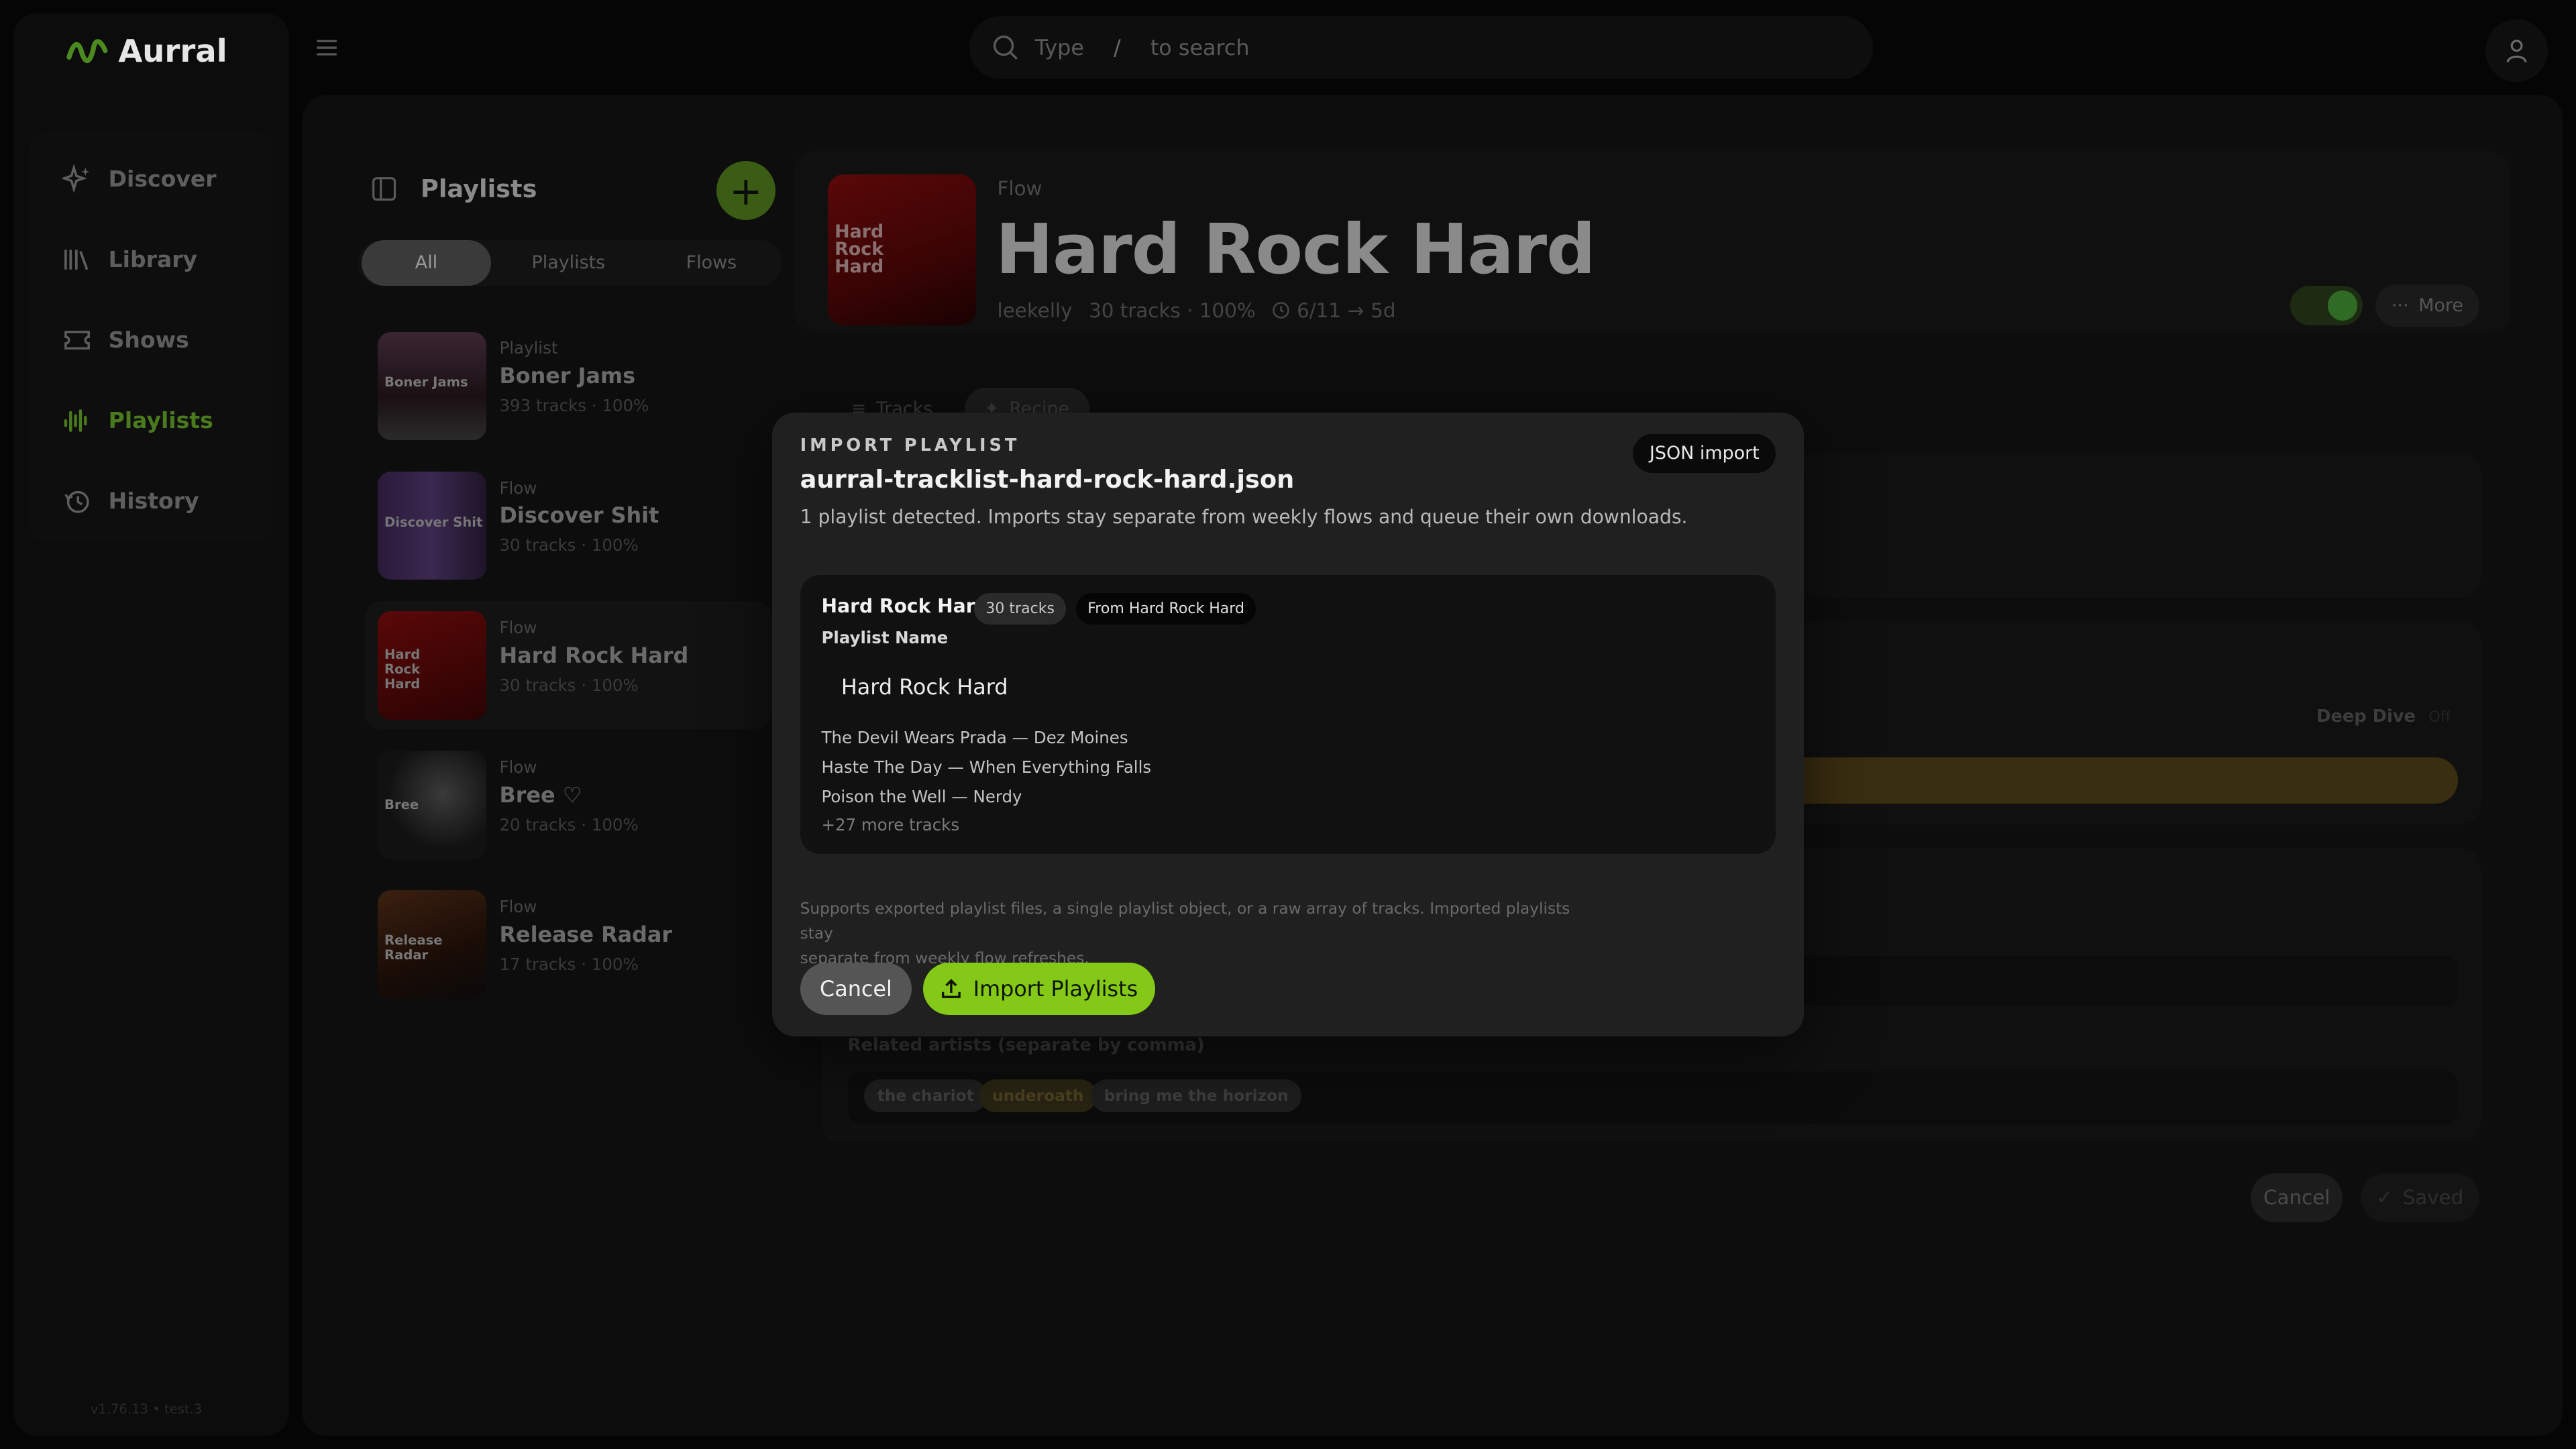  Describe the element at coordinates (1039, 989) in the screenshot. I see `import-playlists-button: Import Playlists` at that location.